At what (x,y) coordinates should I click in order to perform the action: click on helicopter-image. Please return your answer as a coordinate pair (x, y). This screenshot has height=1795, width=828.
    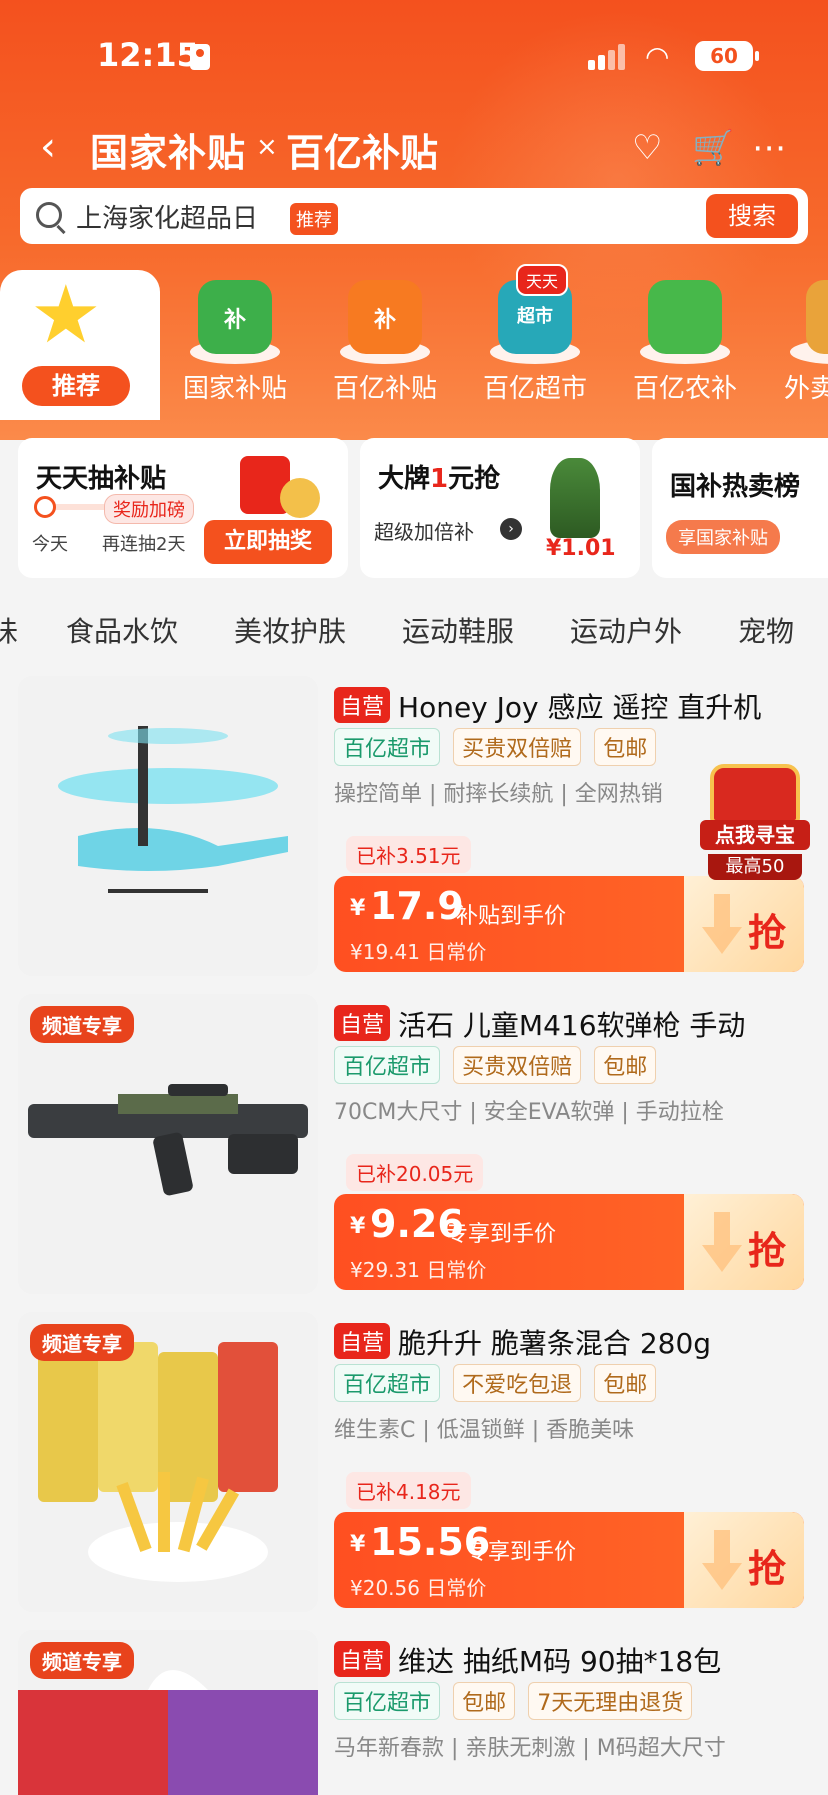
    Looking at the image, I should click on (173, 809).